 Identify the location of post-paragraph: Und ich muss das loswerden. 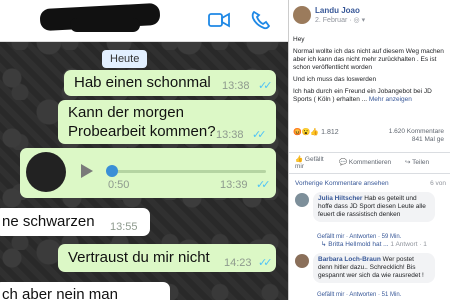
(335, 79).